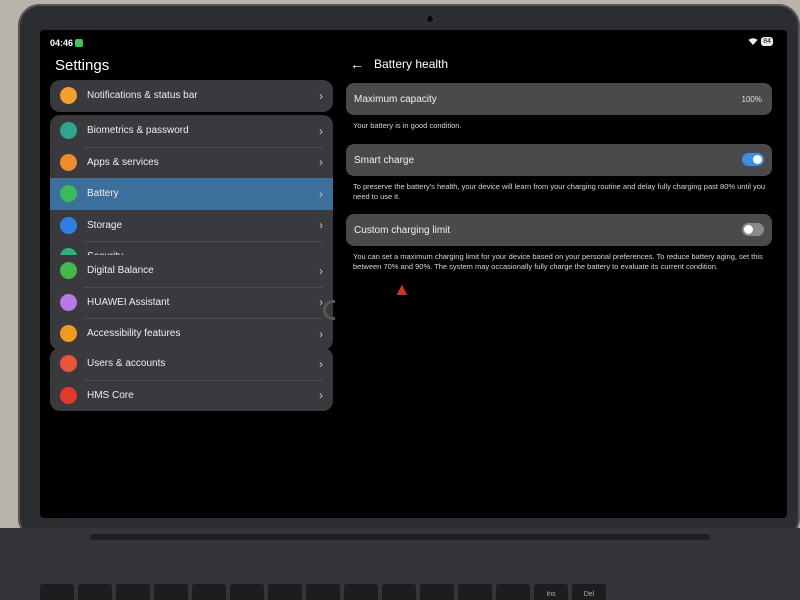  Describe the element at coordinates (79, 43) in the screenshot. I see `notification-dot-icon` at that location.